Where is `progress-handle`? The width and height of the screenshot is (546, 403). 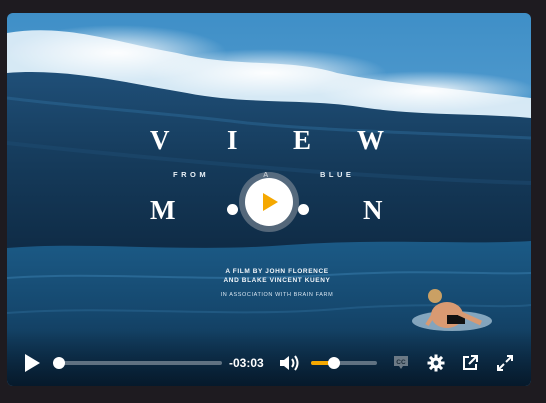 progress-handle is located at coordinates (59, 363).